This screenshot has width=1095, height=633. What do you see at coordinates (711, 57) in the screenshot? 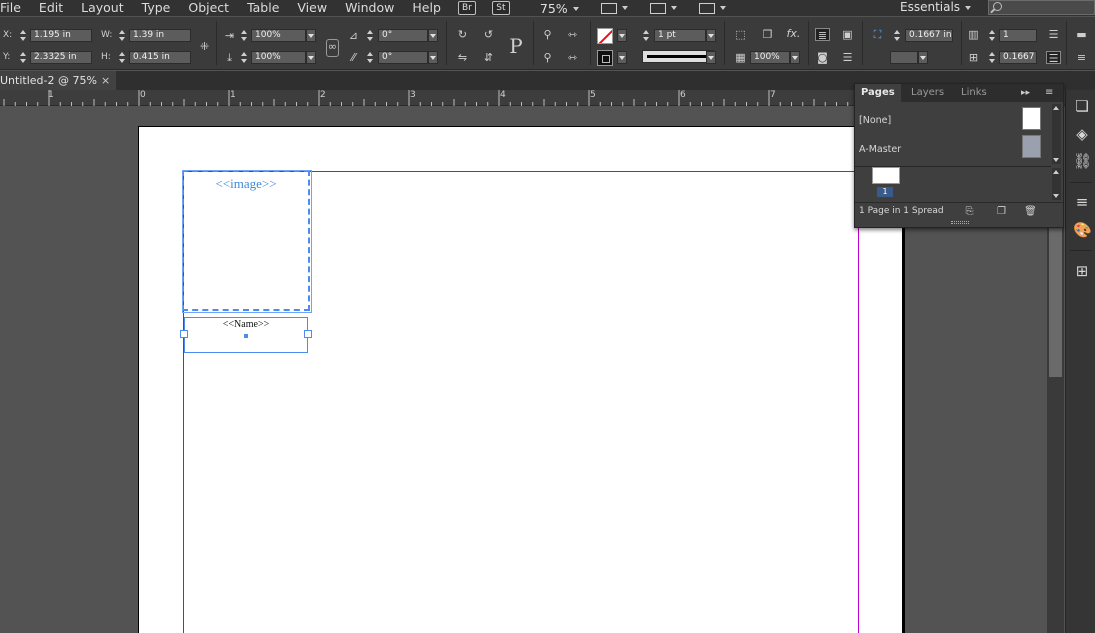
I see `stroke-type-dropdown` at bounding box center [711, 57].